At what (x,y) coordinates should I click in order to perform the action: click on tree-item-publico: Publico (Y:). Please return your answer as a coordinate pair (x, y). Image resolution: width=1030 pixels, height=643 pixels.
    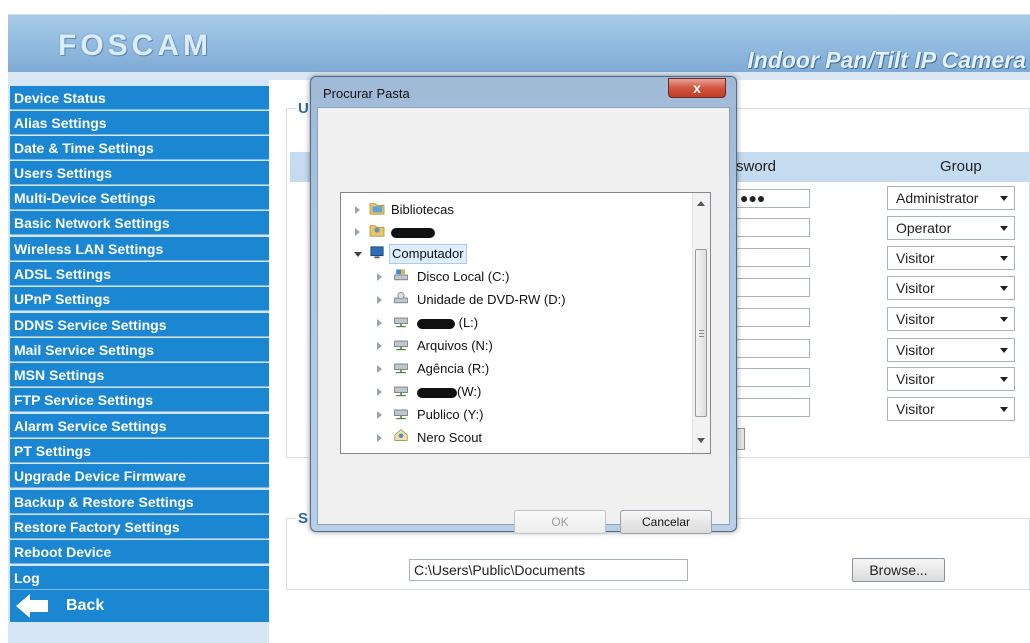
    Looking at the image, I should click on (516, 415).